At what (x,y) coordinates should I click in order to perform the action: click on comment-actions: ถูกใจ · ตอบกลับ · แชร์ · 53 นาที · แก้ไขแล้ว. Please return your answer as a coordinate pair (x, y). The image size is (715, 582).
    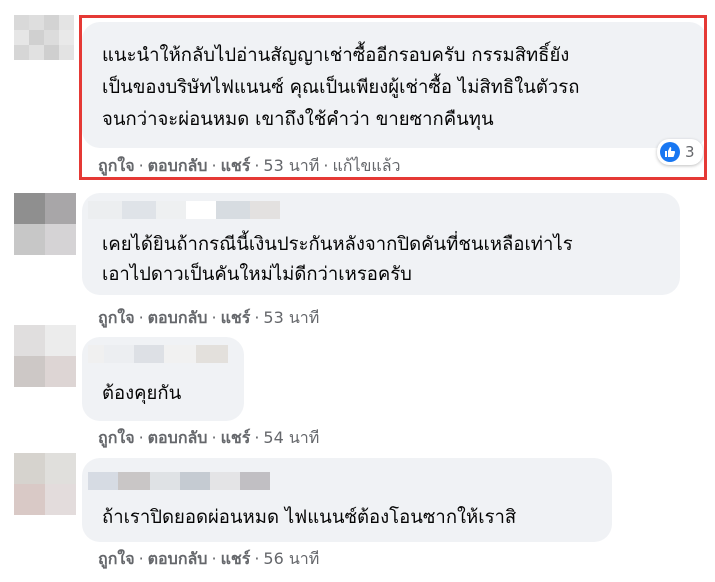
    Looking at the image, I should click on (249, 166).